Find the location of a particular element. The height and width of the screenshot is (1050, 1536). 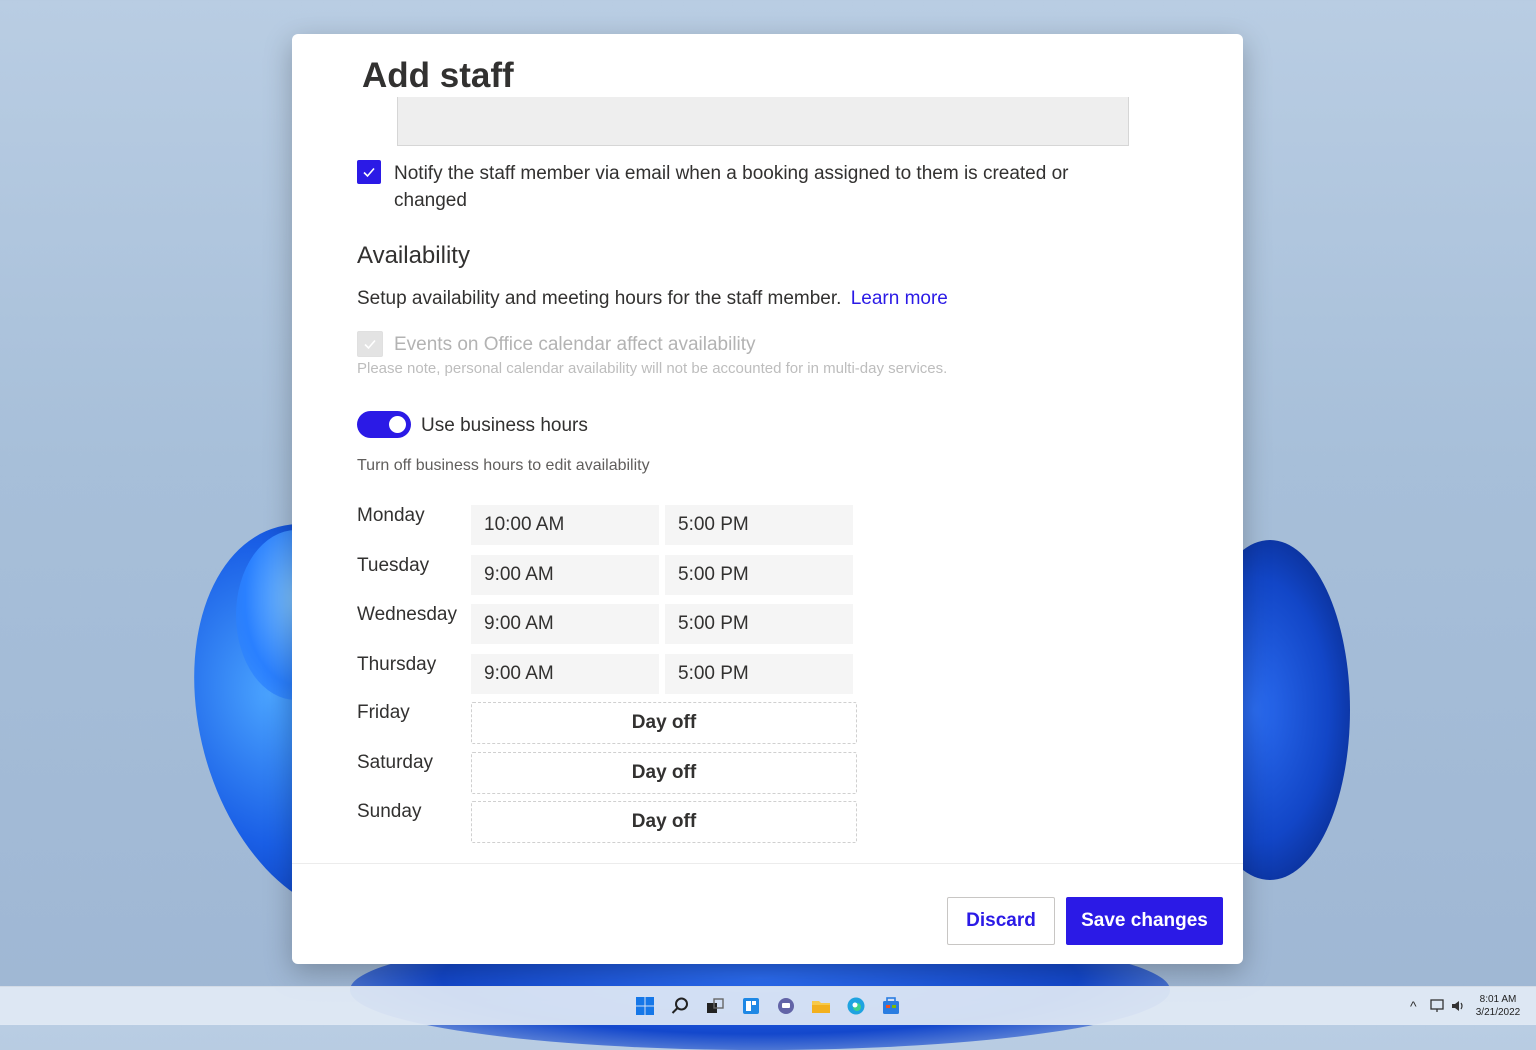

notify-checkbox is located at coordinates (369, 172).